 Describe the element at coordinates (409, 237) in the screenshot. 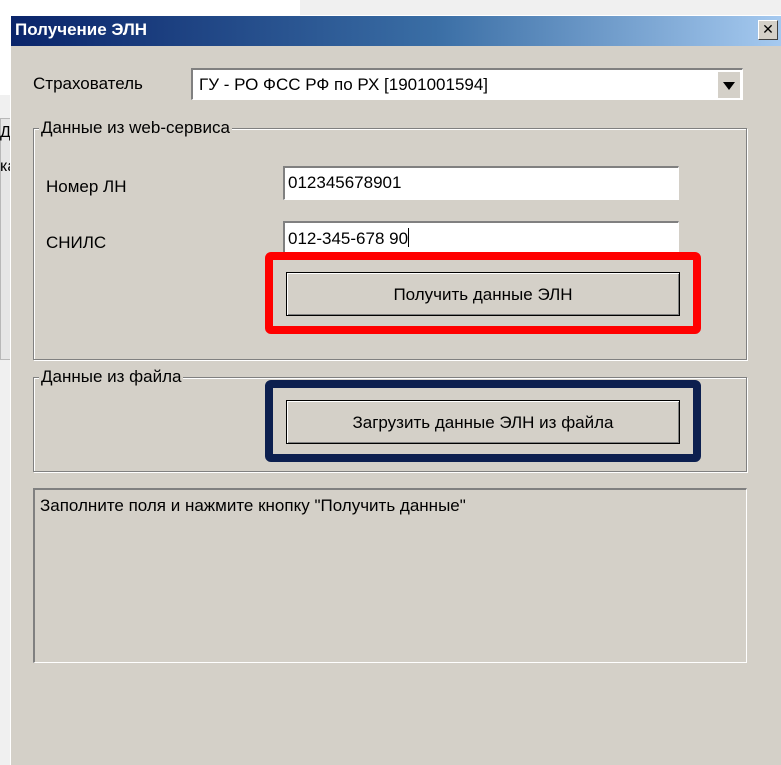

I see `text-caret` at that location.